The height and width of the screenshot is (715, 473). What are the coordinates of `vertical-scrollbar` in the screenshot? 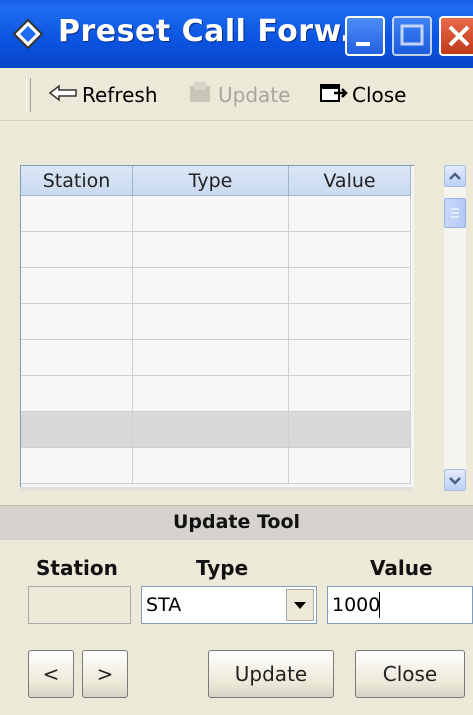 It's located at (455, 328).